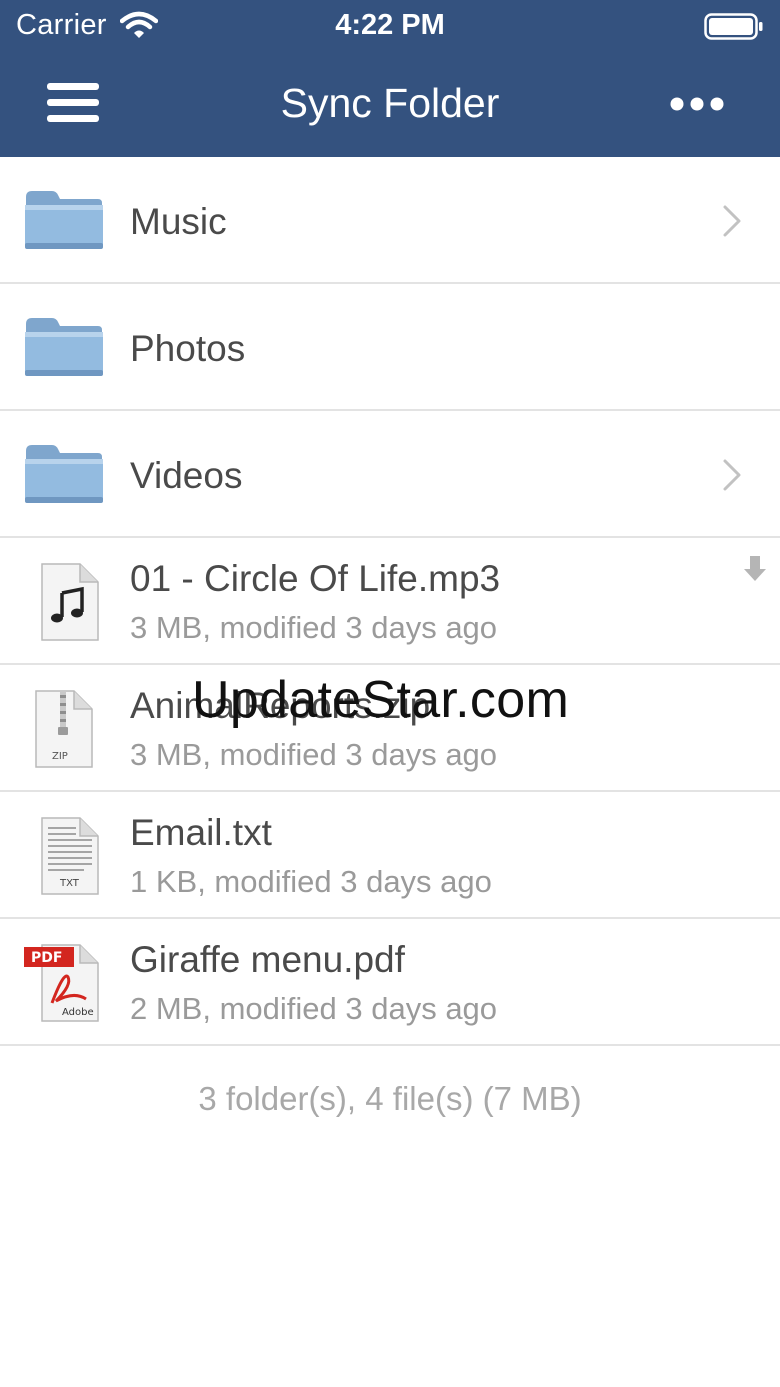  Describe the element at coordinates (46, 958) in the screenshot. I see `svg-text: PDF` at that location.